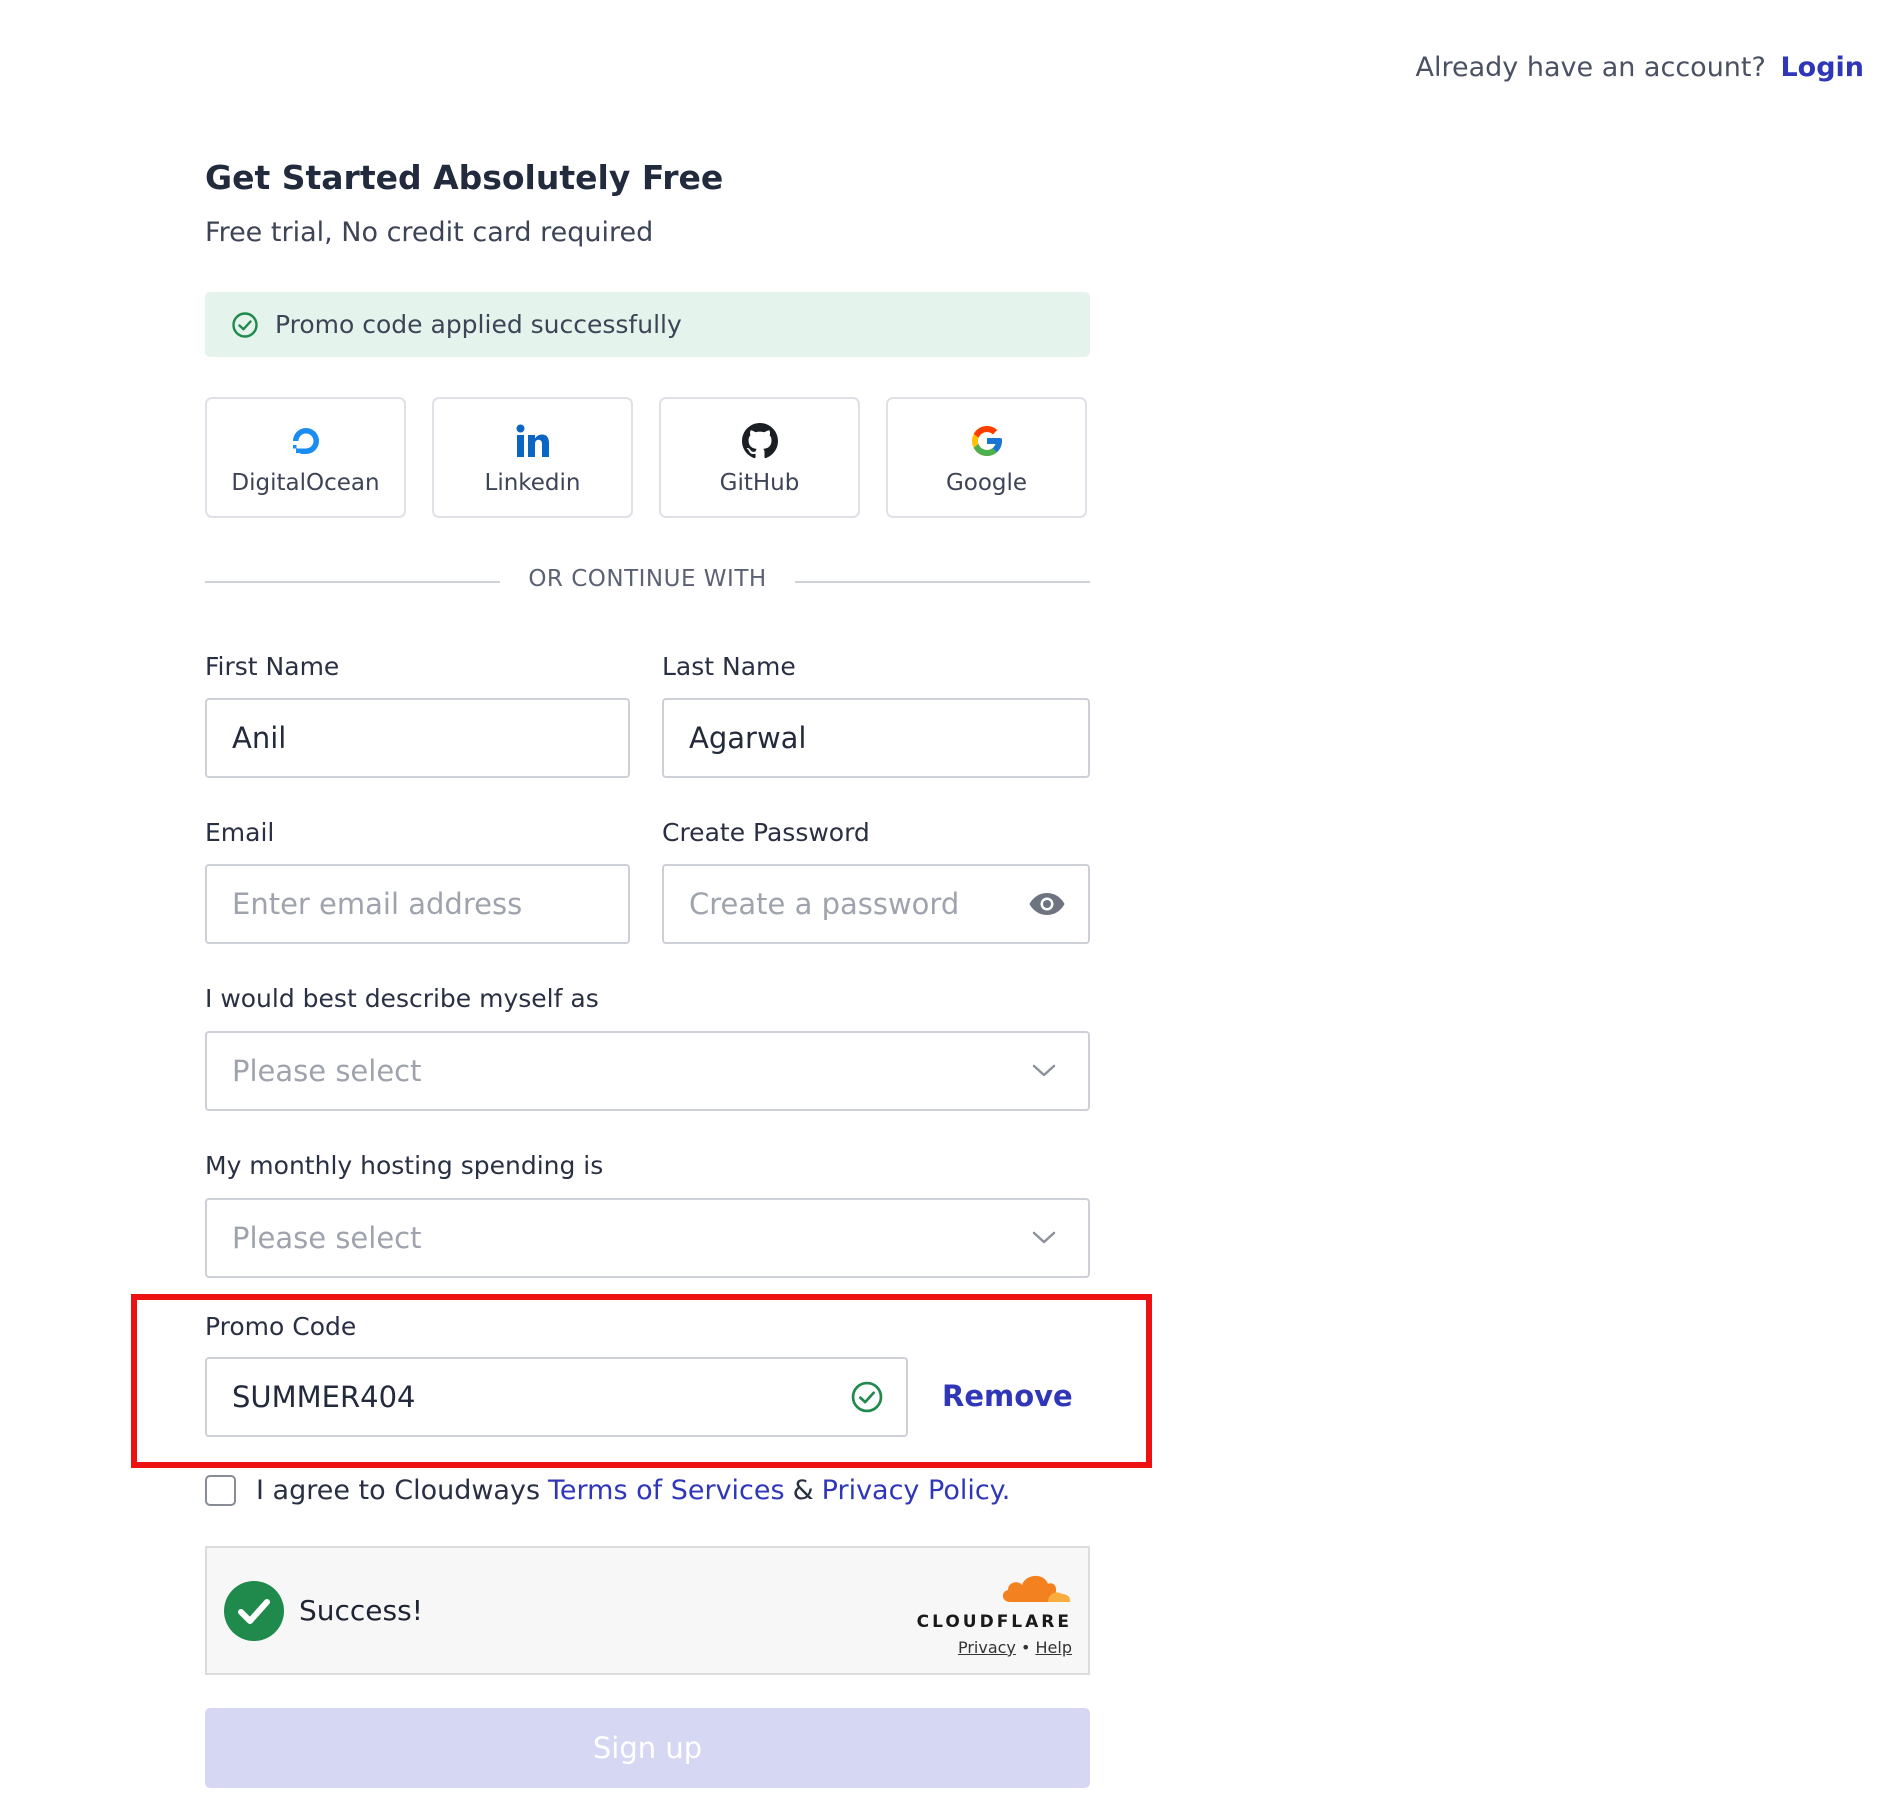 Image resolution: width=1888 pixels, height=1810 pixels. What do you see at coordinates (766, 832) in the screenshot?
I see `password-label: Create Password` at bounding box center [766, 832].